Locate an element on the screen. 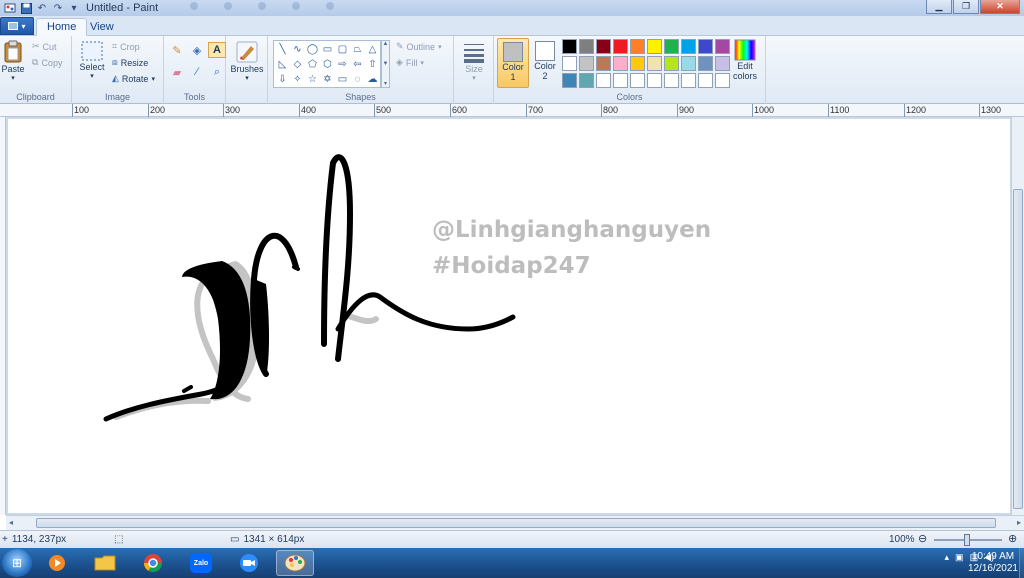 This screenshot has width=1024, height=578. zoom-out-button: ⊖ is located at coordinates (922, 538).